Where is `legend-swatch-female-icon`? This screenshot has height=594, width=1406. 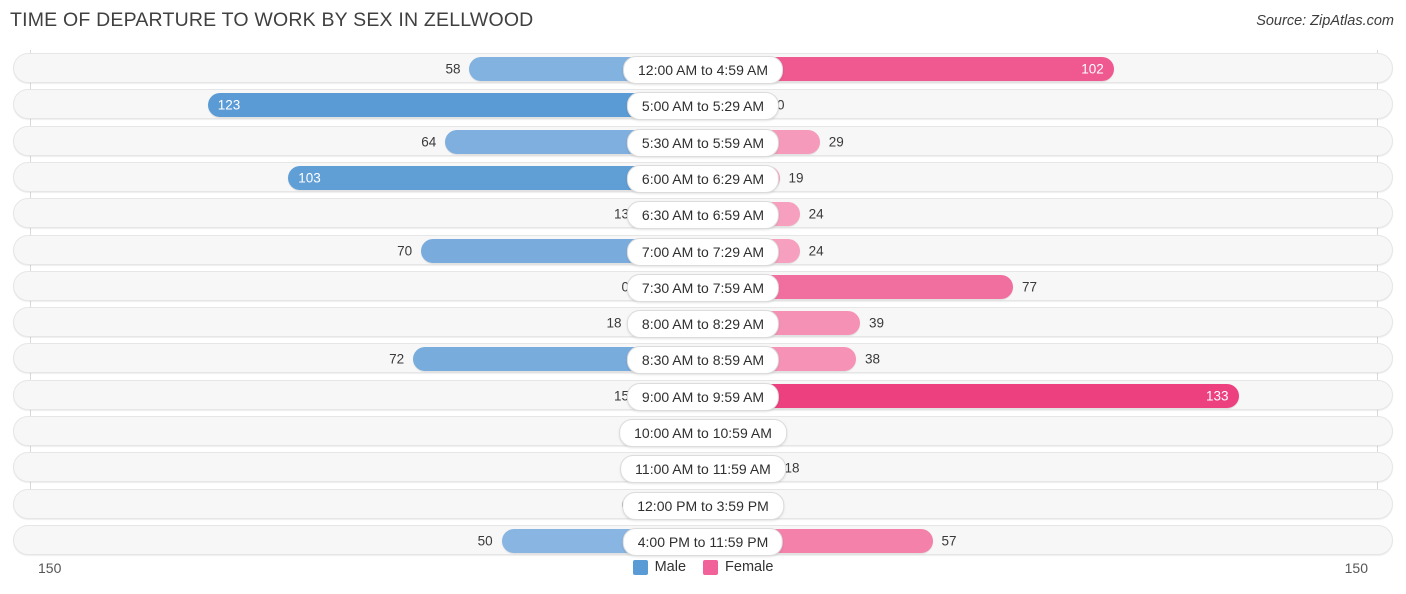
legend-swatch-female-icon is located at coordinates (711, 567).